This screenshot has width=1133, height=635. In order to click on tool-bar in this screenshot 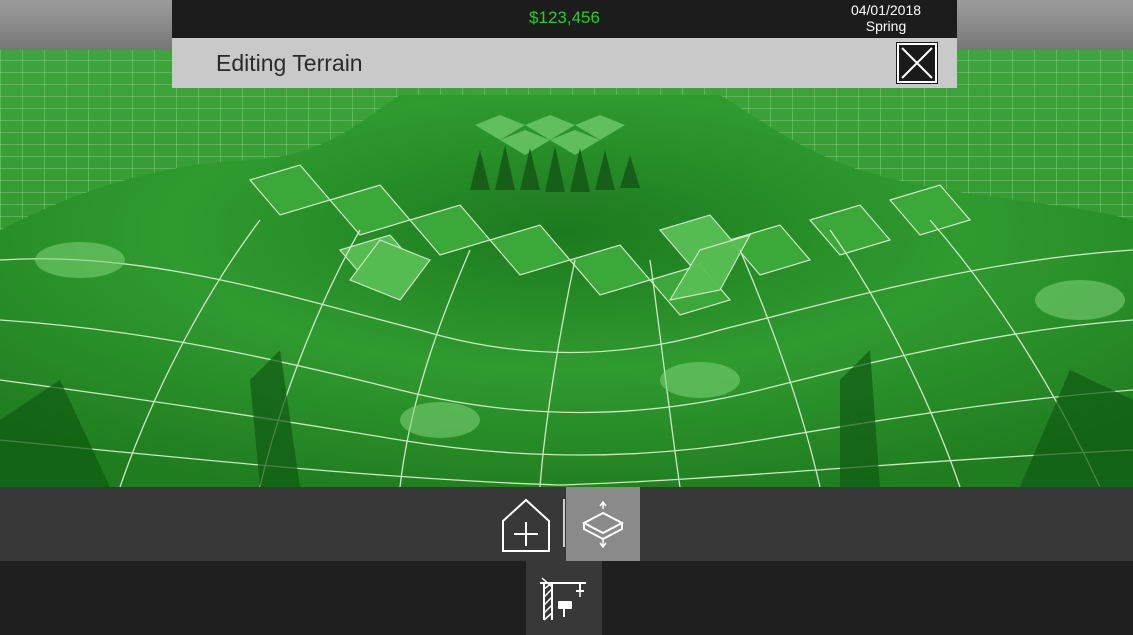, I will do `click(566, 524)`.